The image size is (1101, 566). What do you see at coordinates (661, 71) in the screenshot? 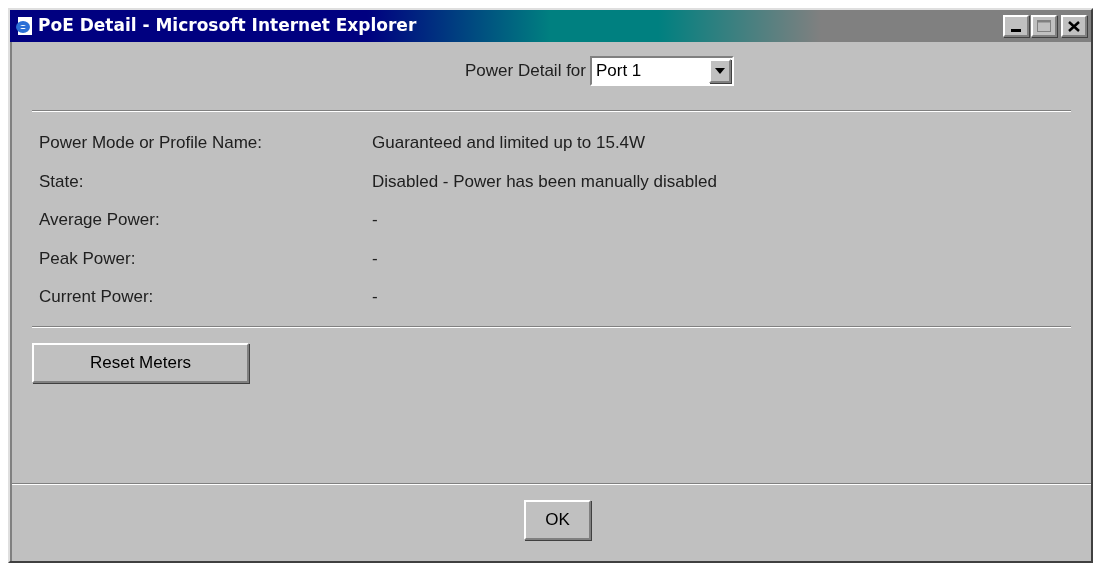
I see `port-dropdown: Port 1` at bounding box center [661, 71].